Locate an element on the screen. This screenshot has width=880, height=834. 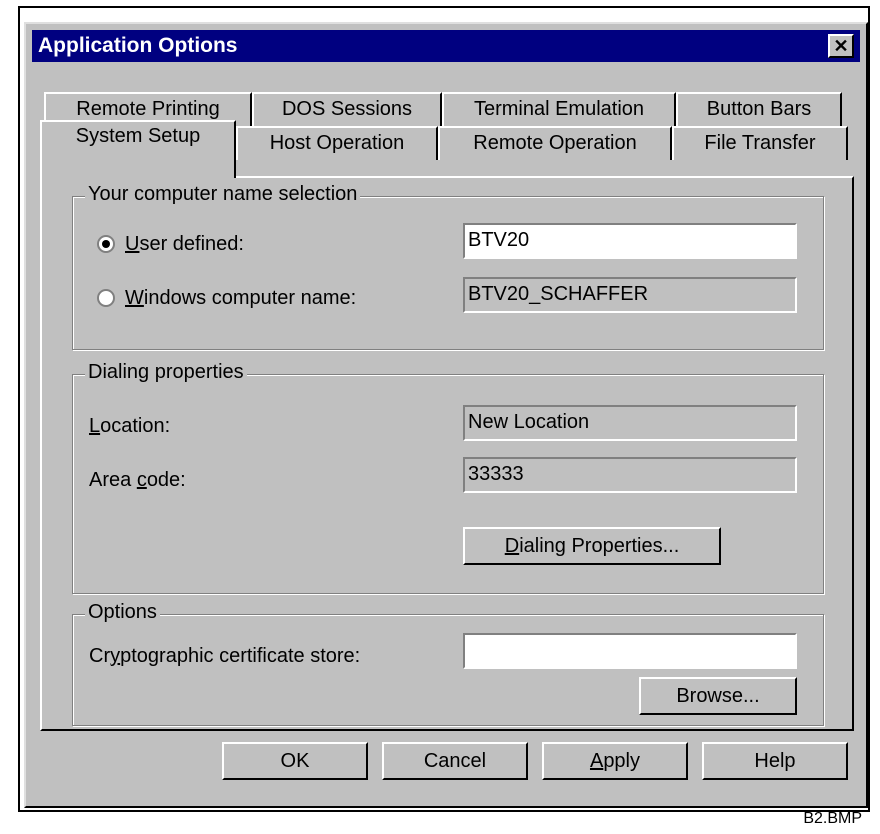
user-defined-radio is located at coordinates (106, 244).